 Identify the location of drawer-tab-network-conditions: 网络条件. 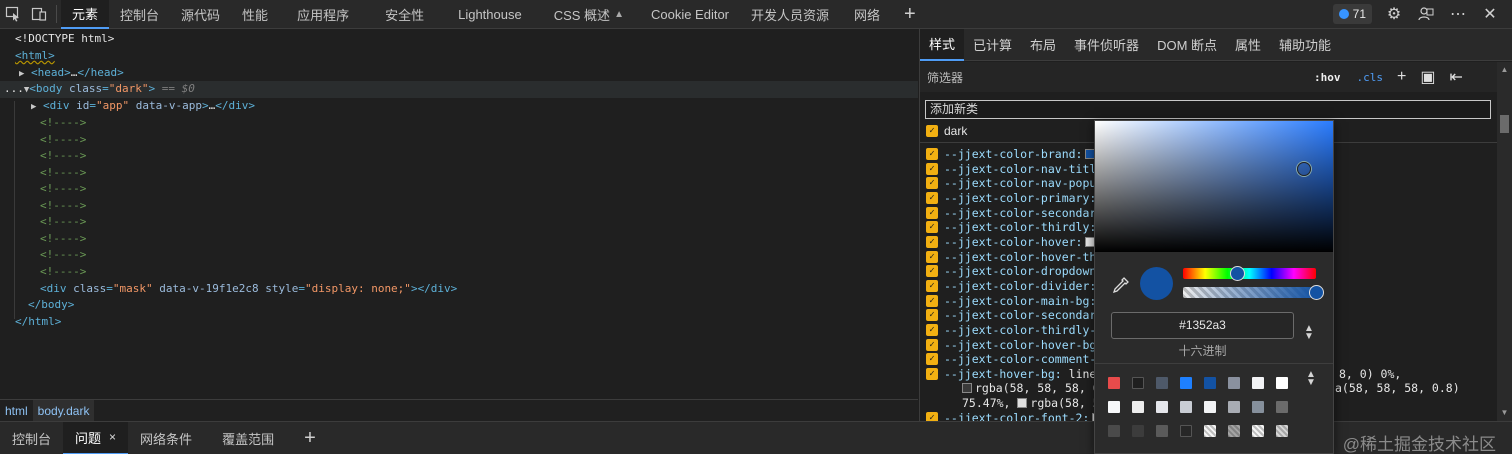
(166, 438).